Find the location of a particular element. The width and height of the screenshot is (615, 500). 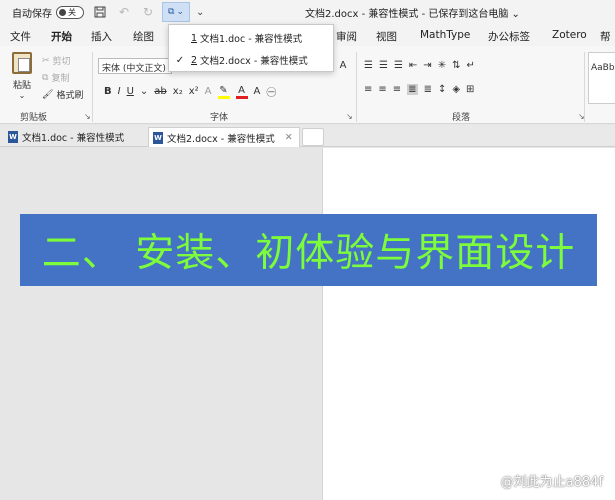

strikethrough-button: ab is located at coordinates (160, 91).